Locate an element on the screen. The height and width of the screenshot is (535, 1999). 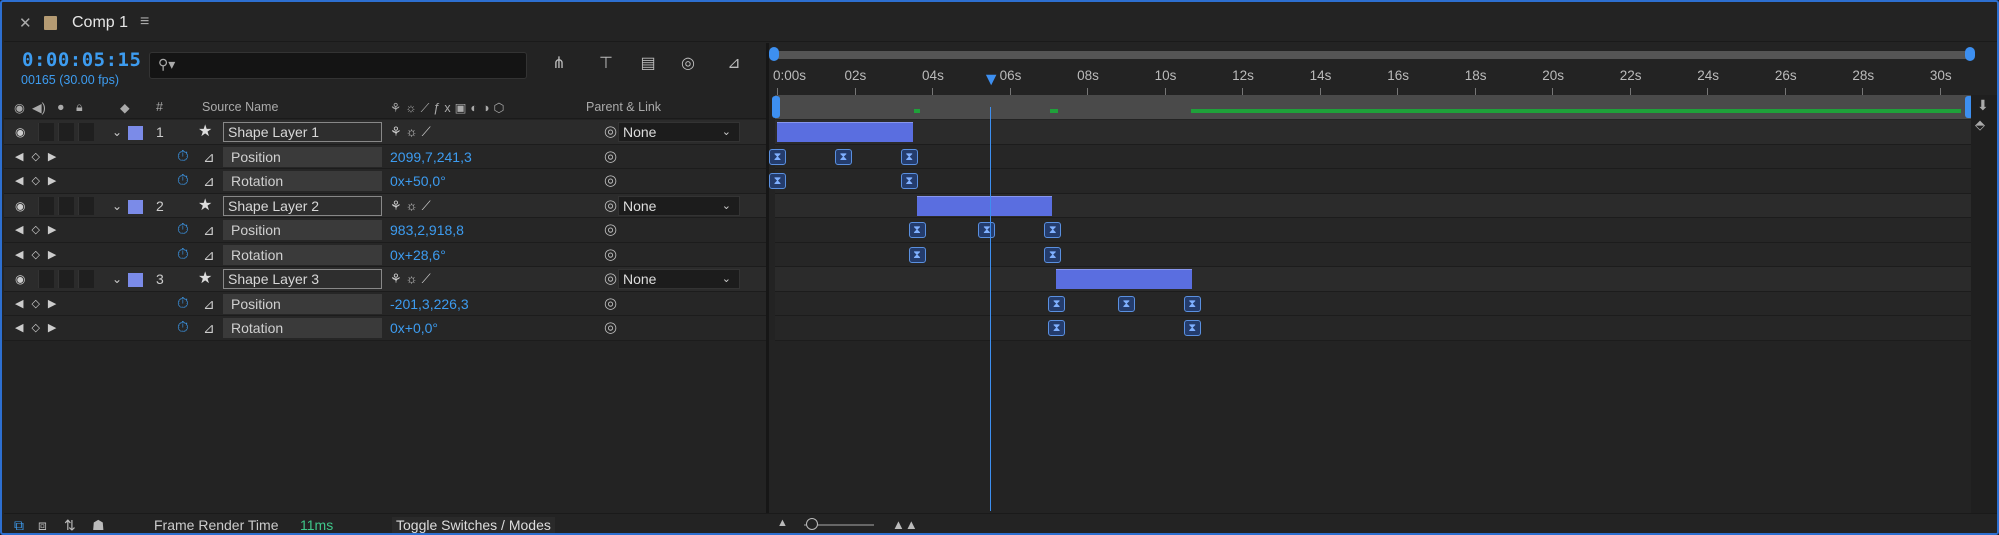
property-value: 0x+0,0° is located at coordinates (414, 328).